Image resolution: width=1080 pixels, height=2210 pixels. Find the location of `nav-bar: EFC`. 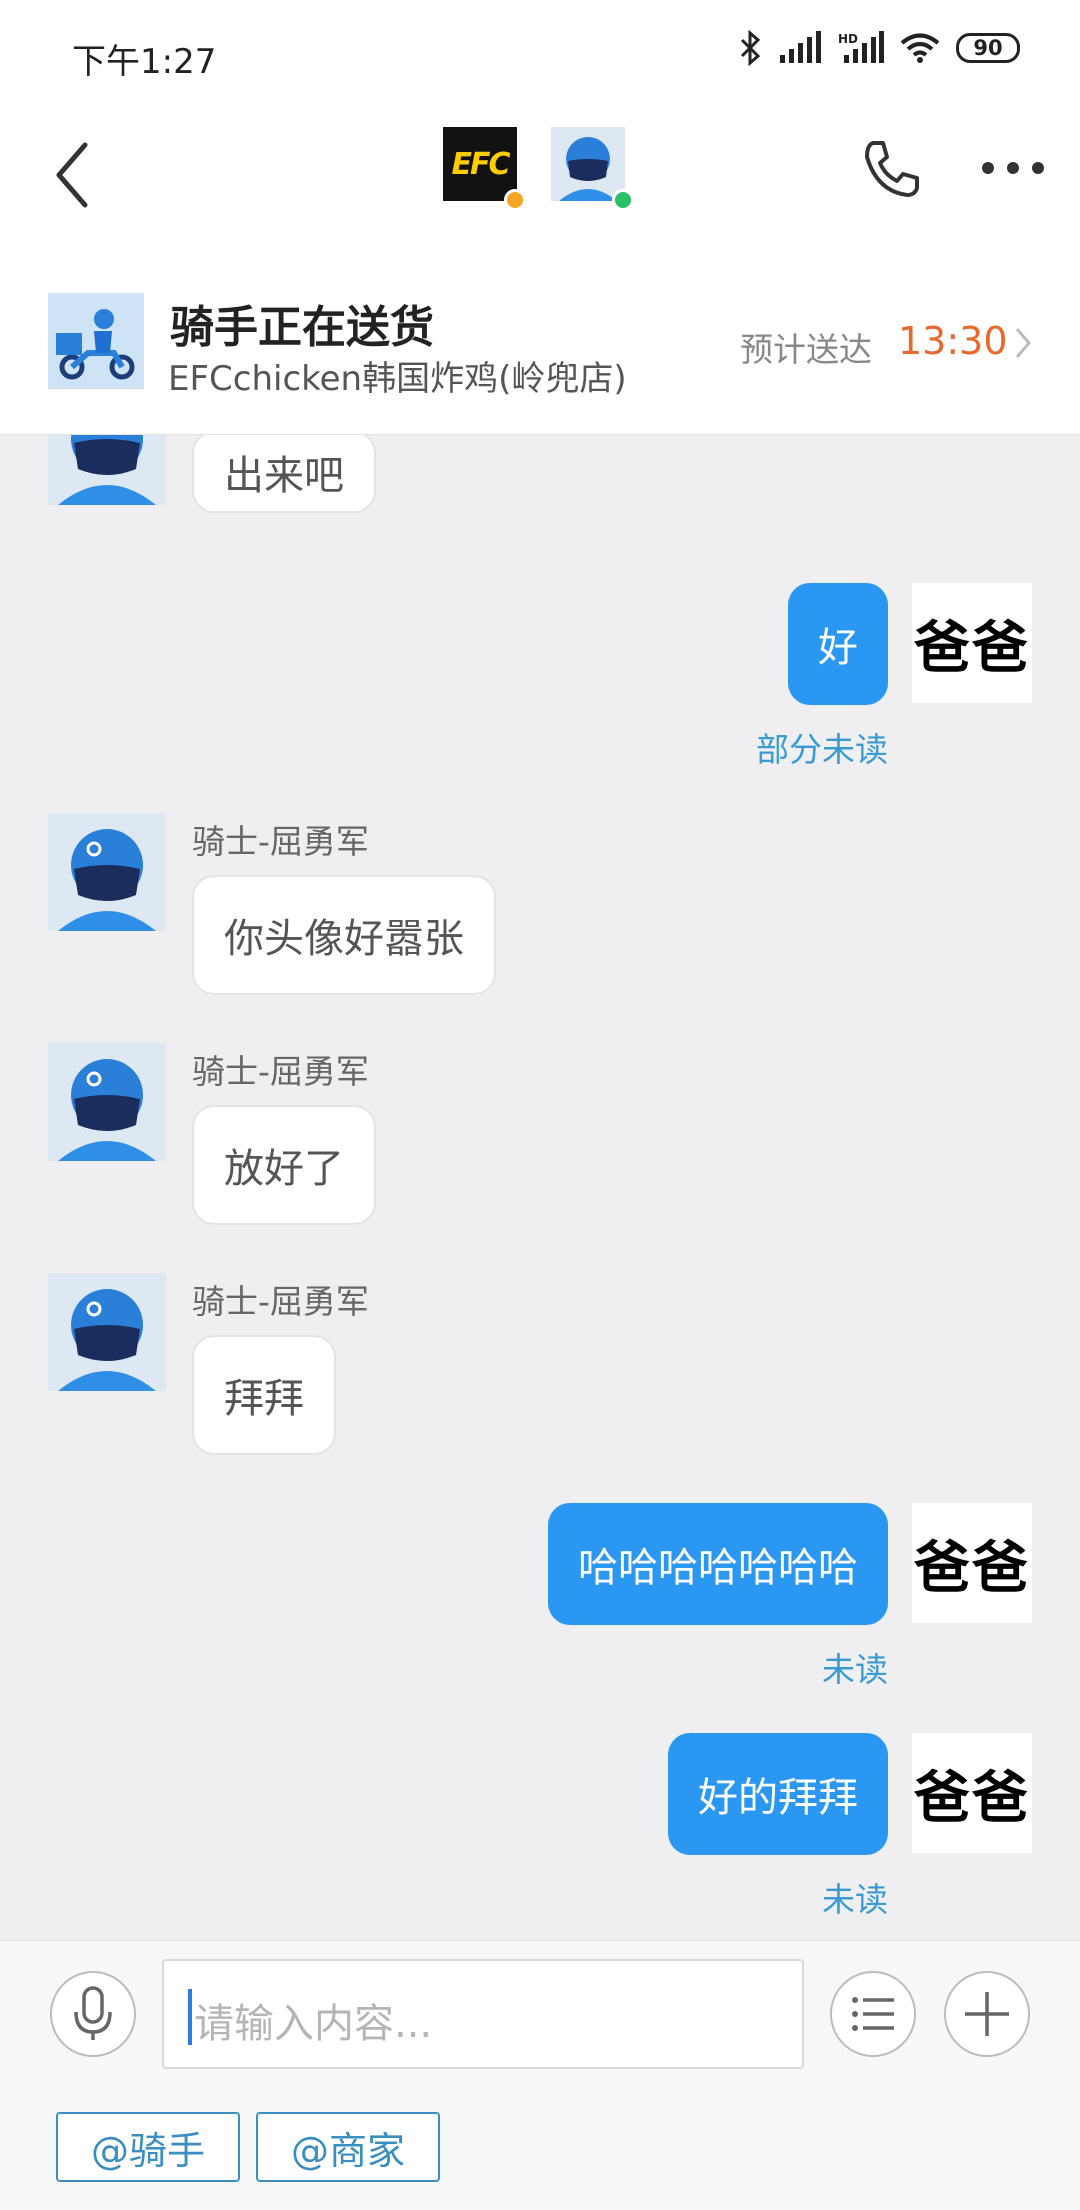

nav-bar: EFC is located at coordinates (540, 185).